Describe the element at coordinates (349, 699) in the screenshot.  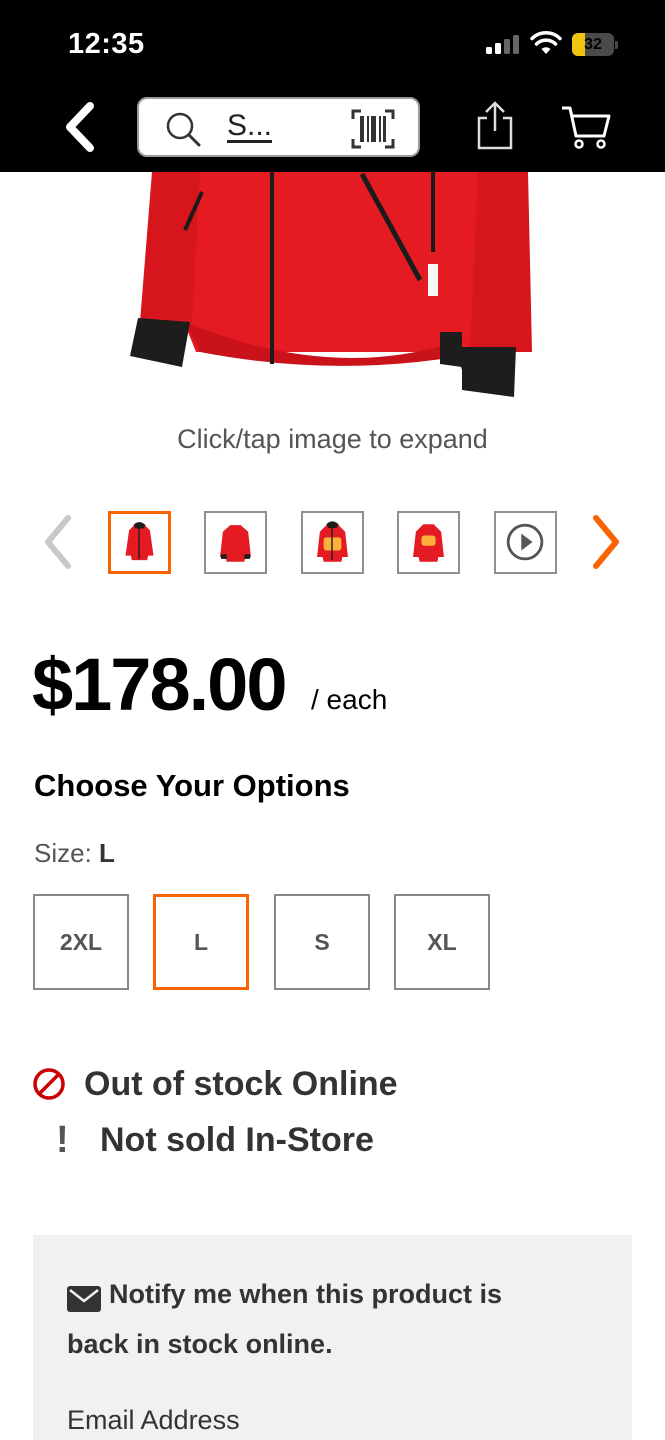
I see `price-unit: / each` at that location.